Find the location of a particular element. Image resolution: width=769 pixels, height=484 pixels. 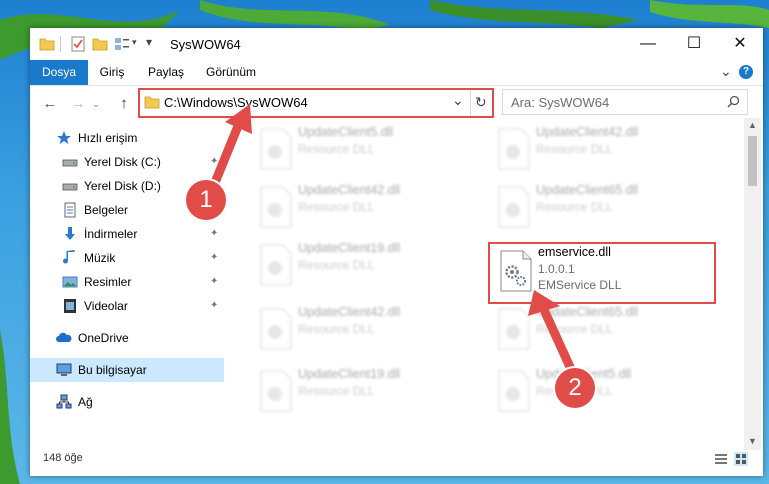

step-1-badge: 1 is located at coordinates (206, 200).